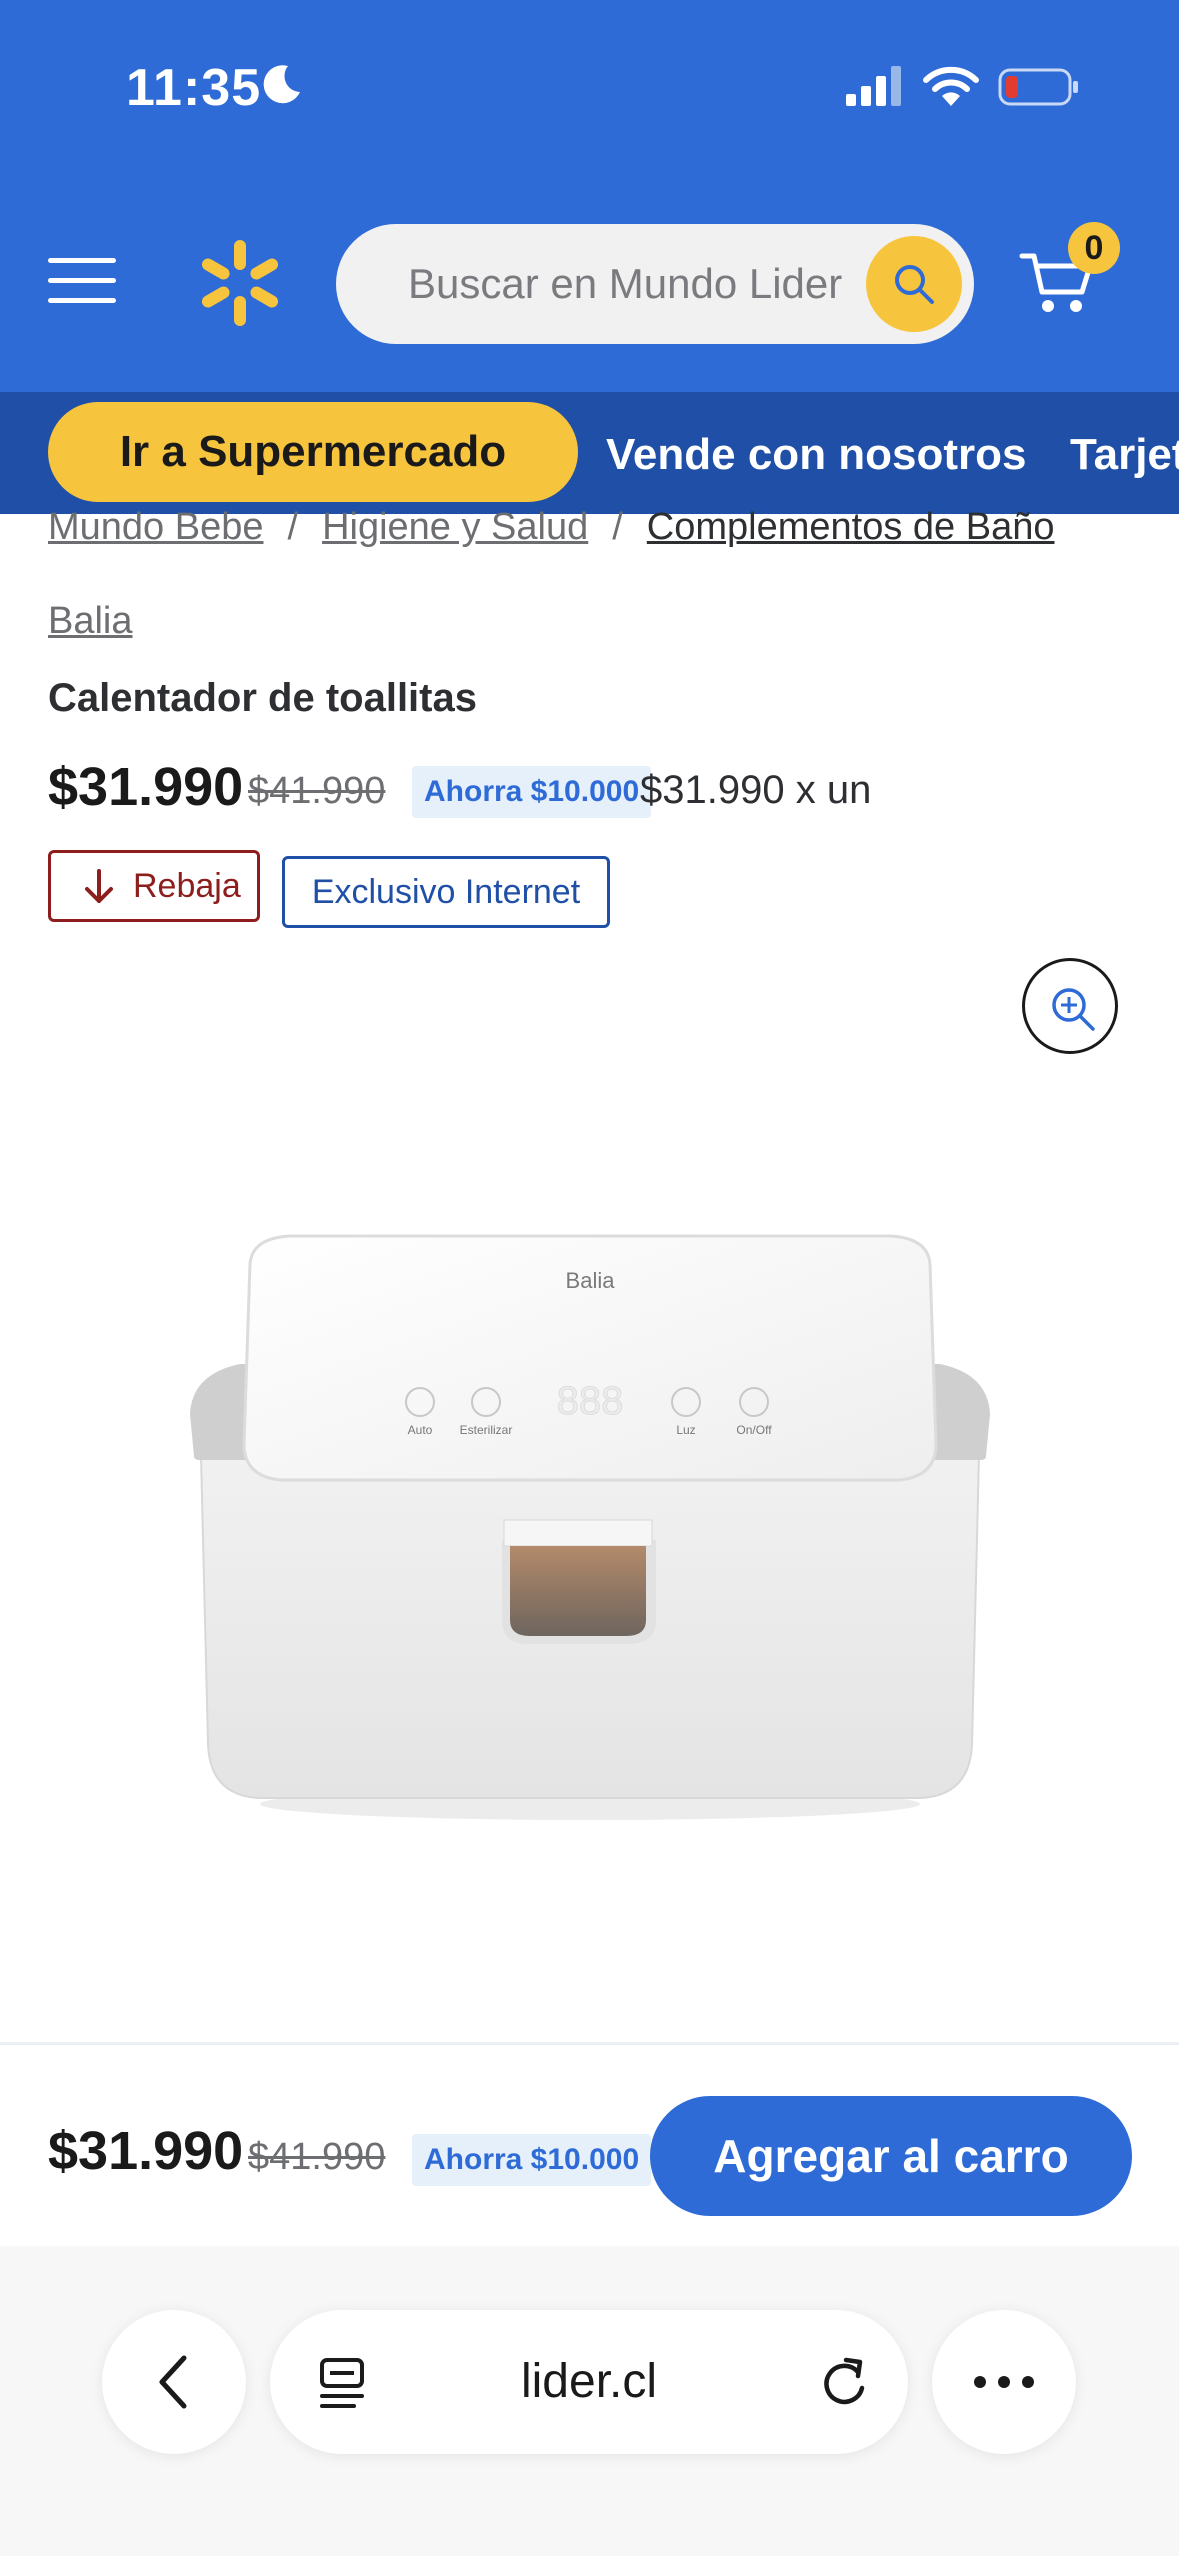  What do you see at coordinates (156, 527) in the screenshot?
I see `breadcrumb-item: Mundo Bebe` at bounding box center [156, 527].